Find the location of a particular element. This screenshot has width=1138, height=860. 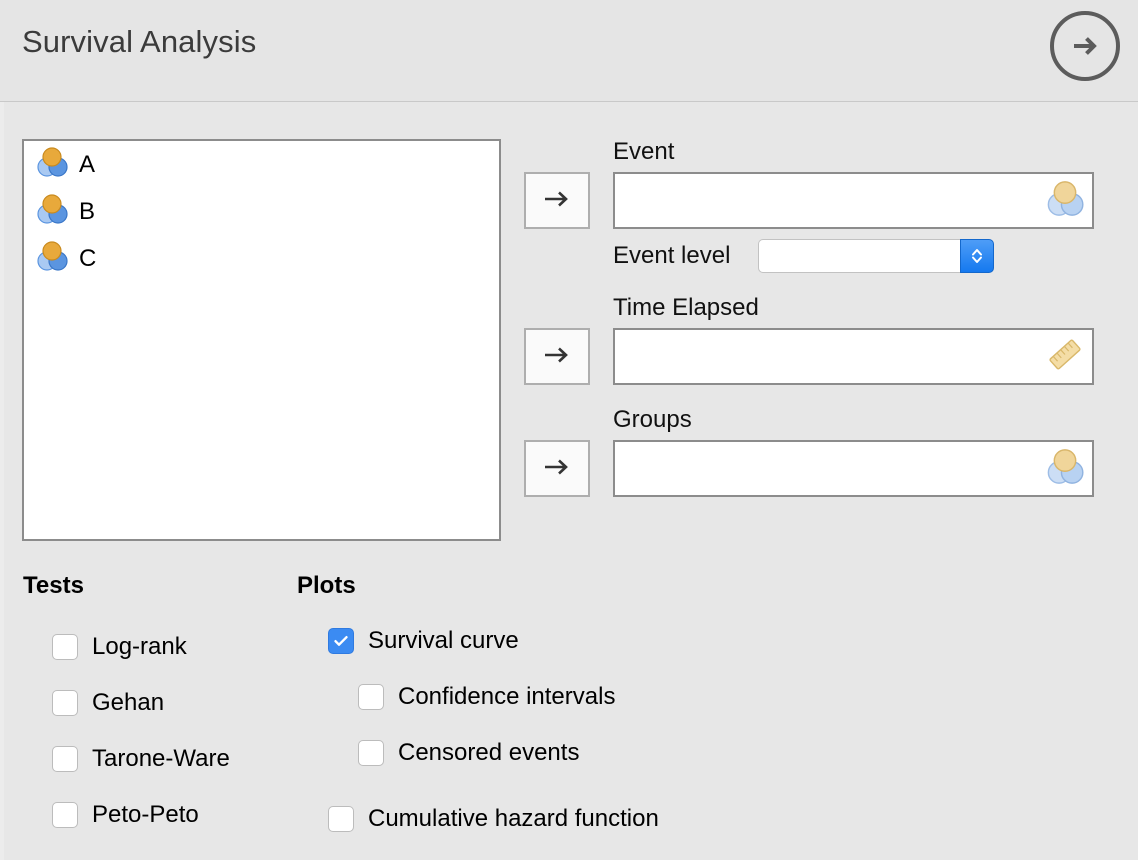

event-level-value is located at coordinates (859, 256).